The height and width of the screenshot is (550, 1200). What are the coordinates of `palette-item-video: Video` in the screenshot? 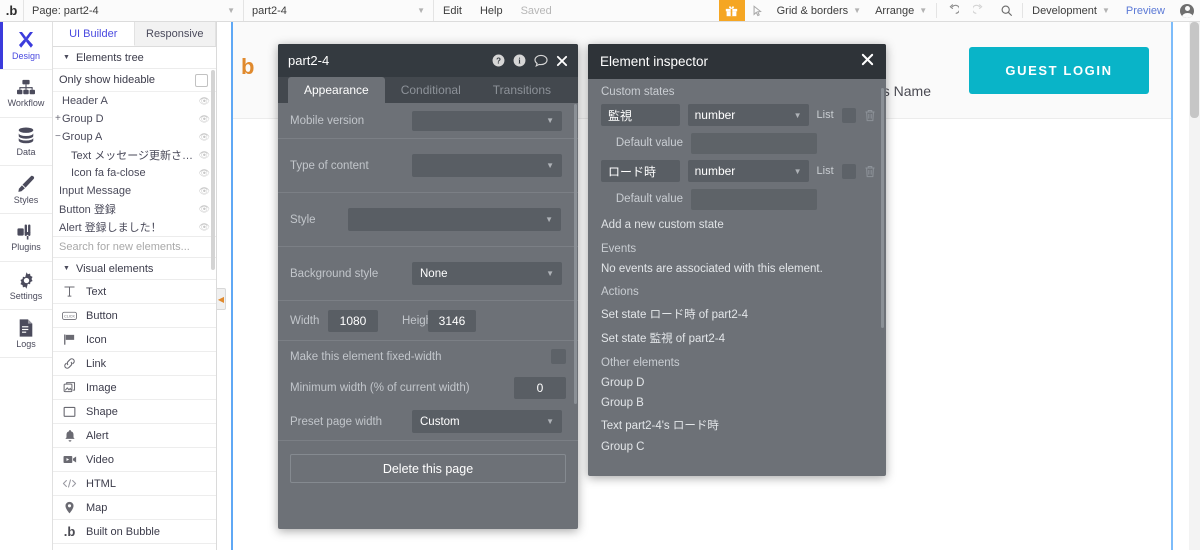 It's located at (134, 460).